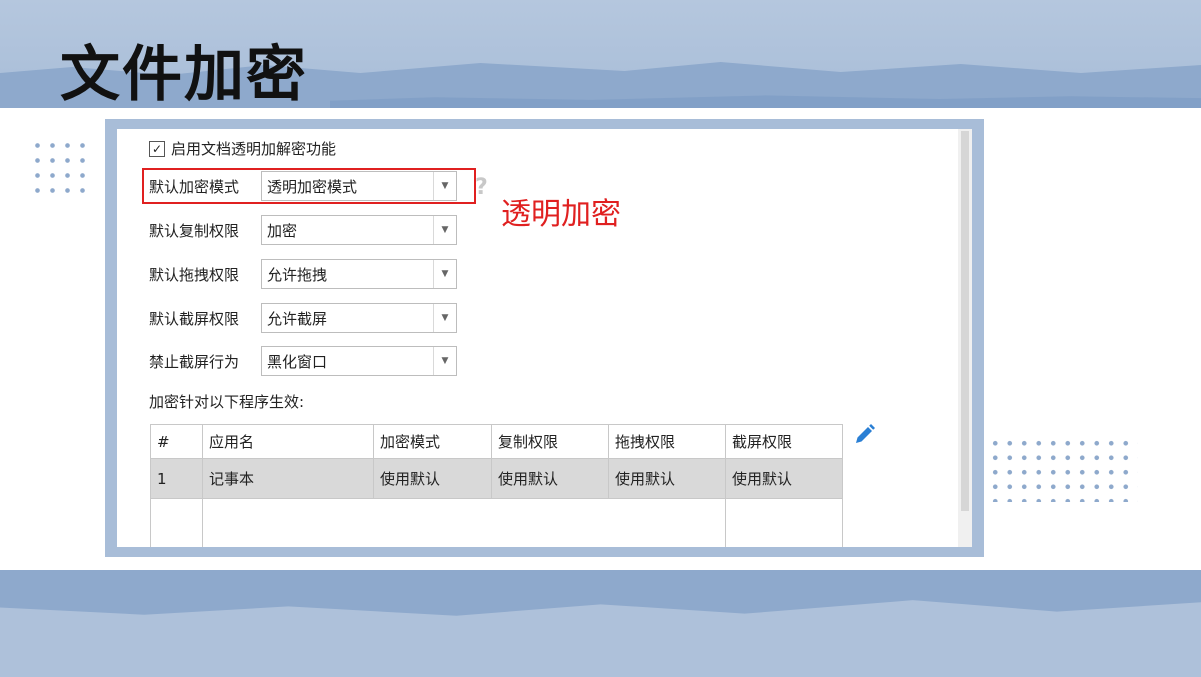  I want to click on column-header: 截屏权限, so click(784, 441).